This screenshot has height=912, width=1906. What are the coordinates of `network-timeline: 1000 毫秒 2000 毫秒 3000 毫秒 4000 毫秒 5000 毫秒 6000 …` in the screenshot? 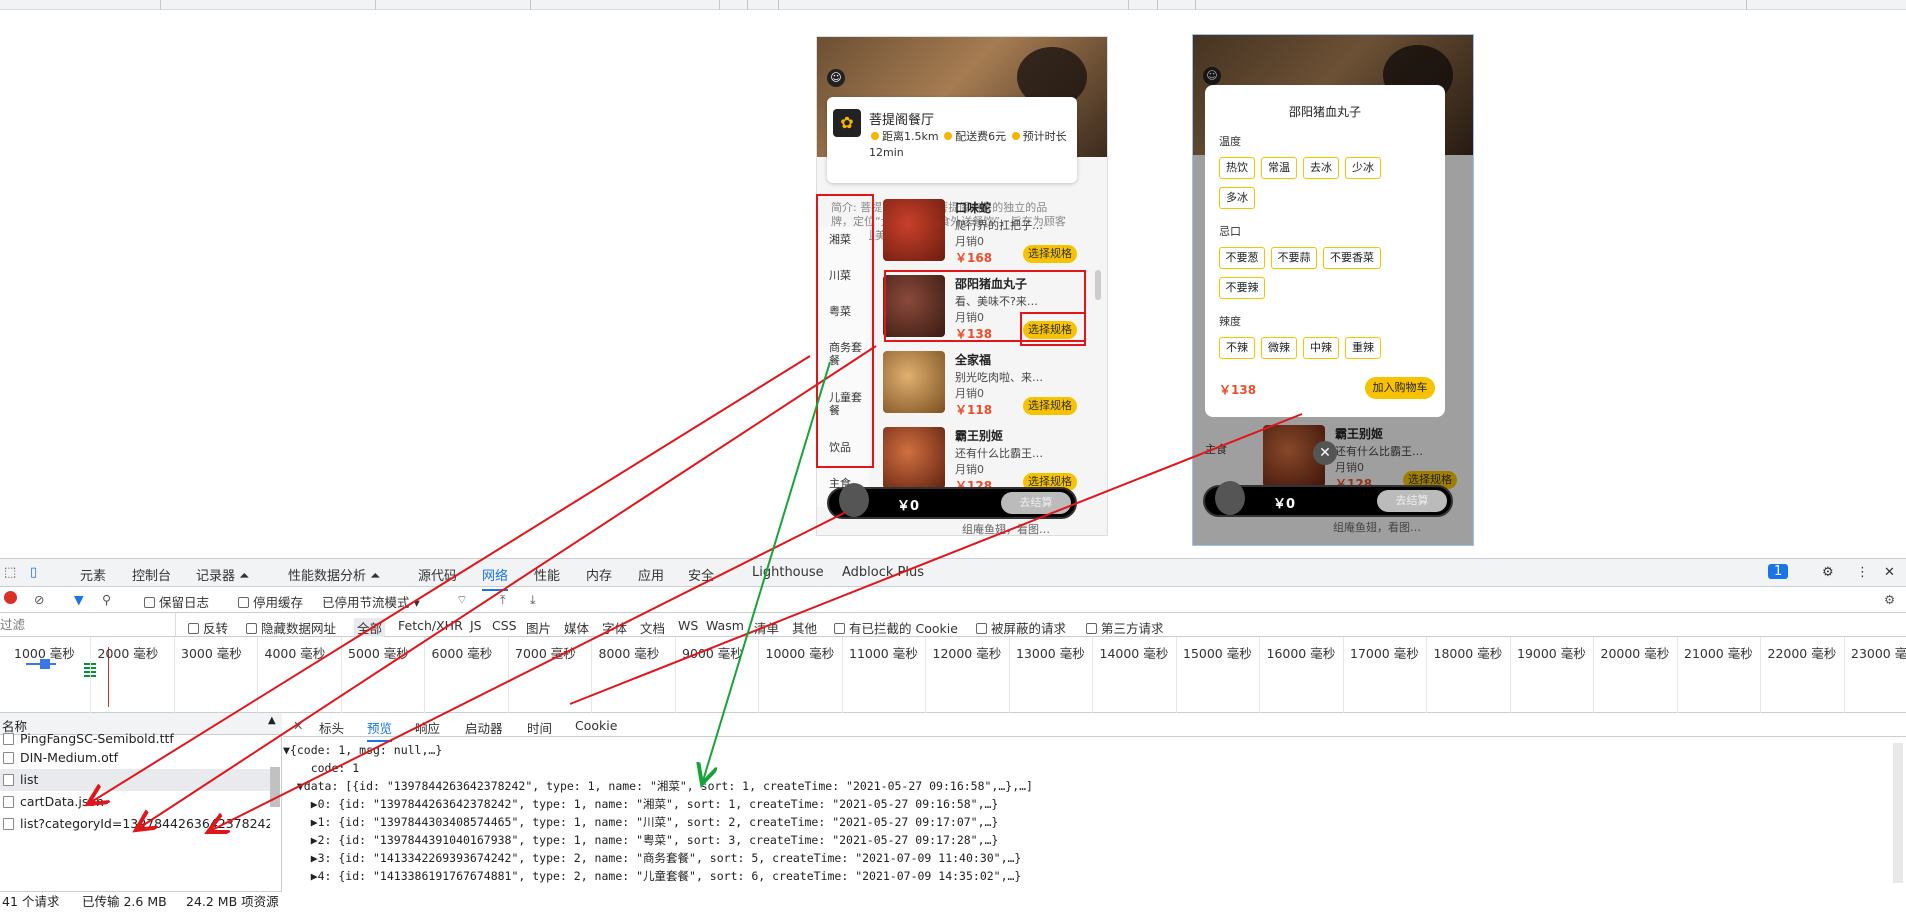 It's located at (953, 675).